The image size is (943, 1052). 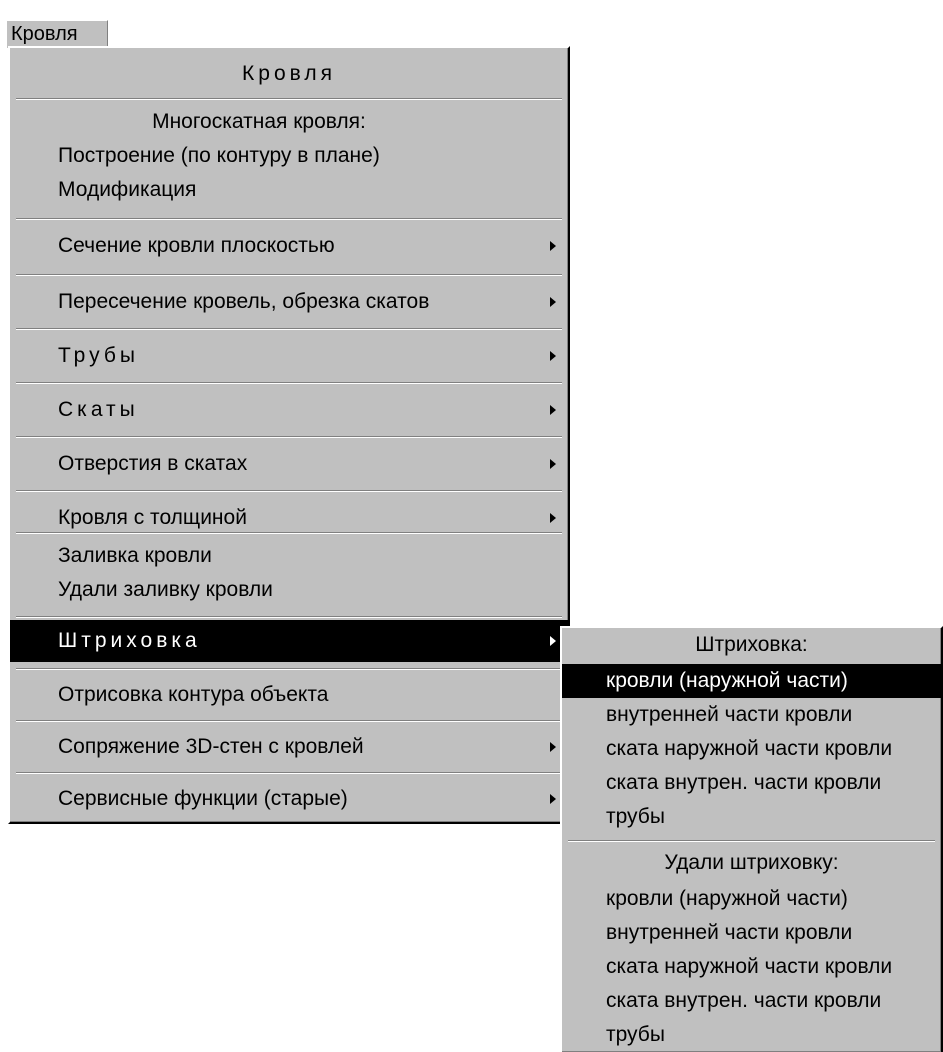 What do you see at coordinates (152, 517) in the screenshot?
I see `menu-item-label: Кровля с толщиной` at bounding box center [152, 517].